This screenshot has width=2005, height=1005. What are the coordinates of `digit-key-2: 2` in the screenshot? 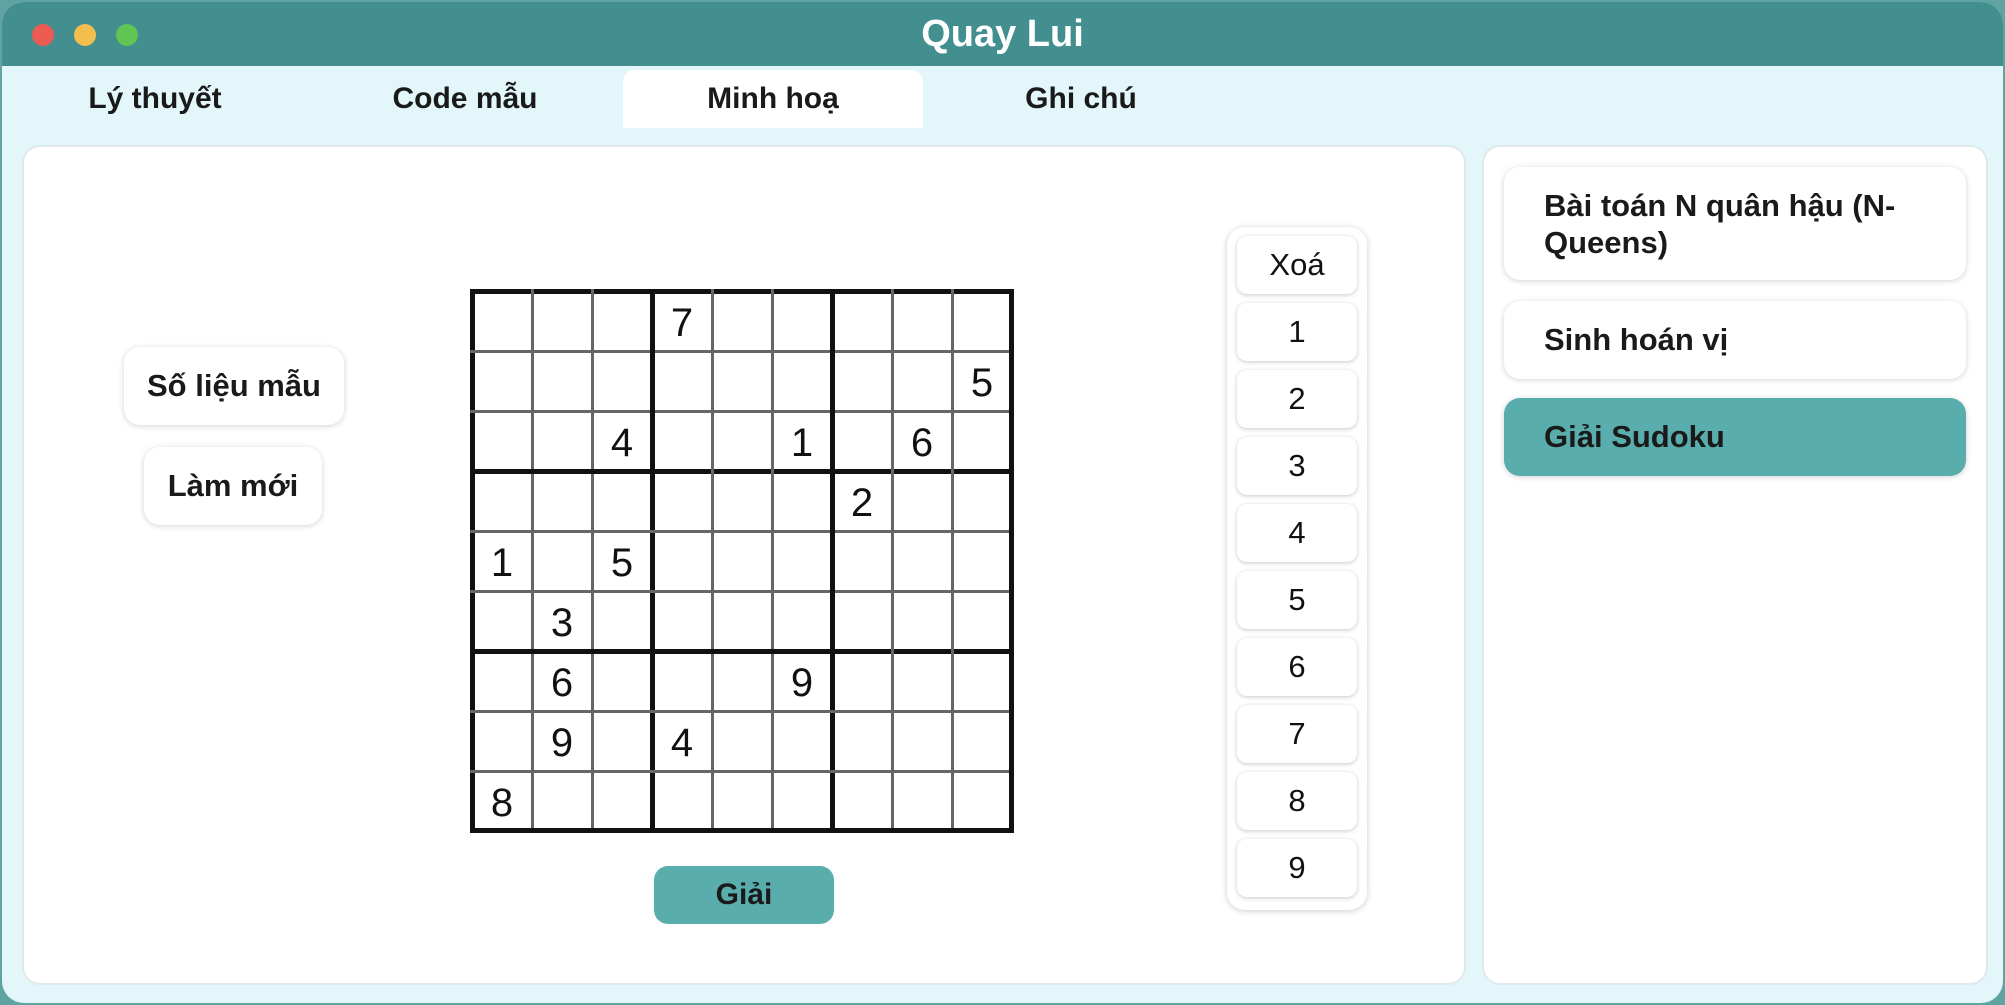 It's located at (1297, 399).